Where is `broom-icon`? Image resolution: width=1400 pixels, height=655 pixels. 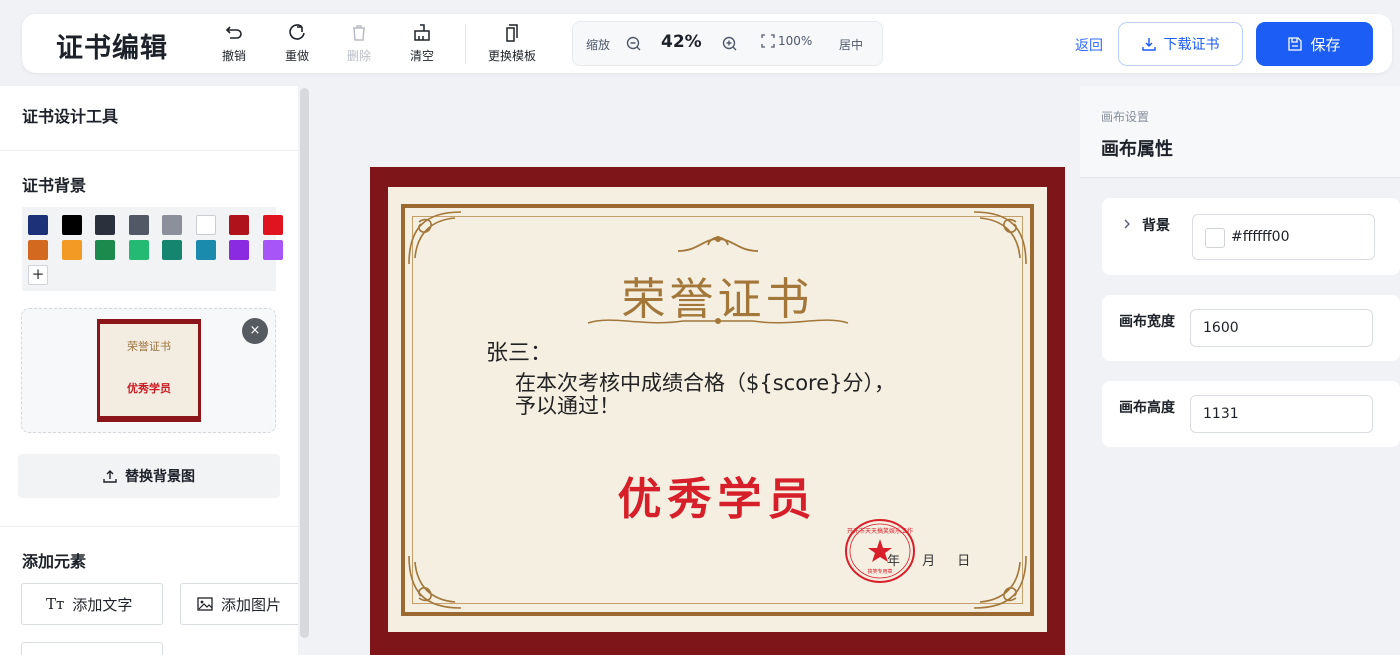
broom-icon is located at coordinates (422, 32).